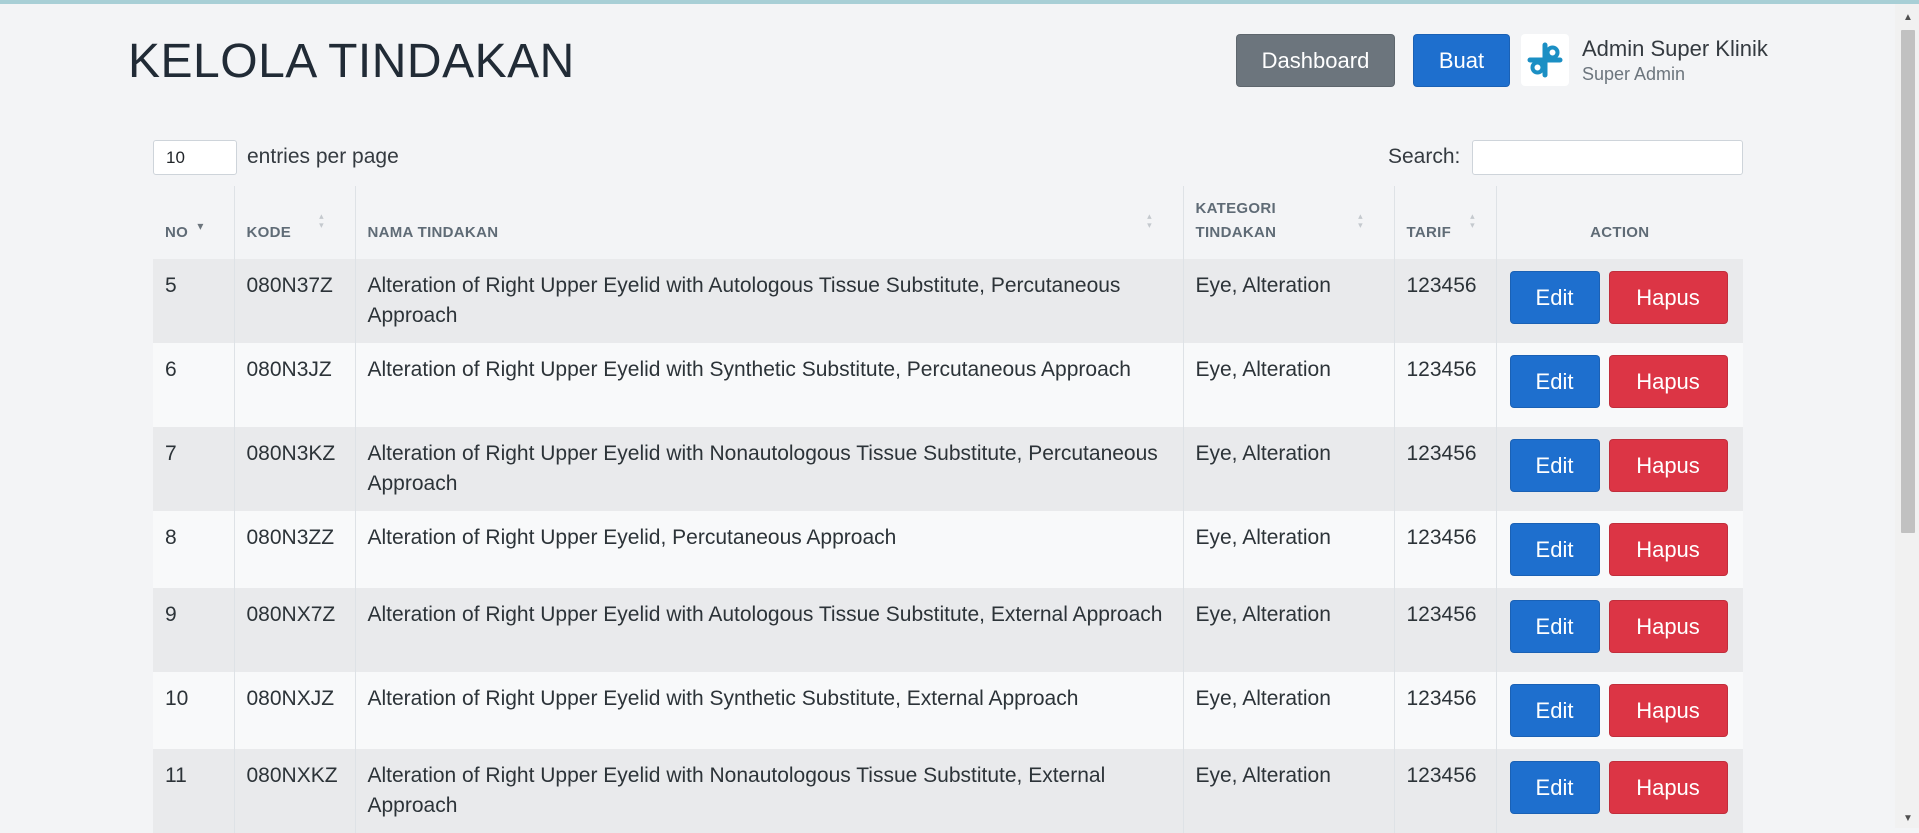 Image resolution: width=1919 pixels, height=833 pixels. Describe the element at coordinates (195, 157) in the screenshot. I see `entries-per-page-select: 10` at that location.